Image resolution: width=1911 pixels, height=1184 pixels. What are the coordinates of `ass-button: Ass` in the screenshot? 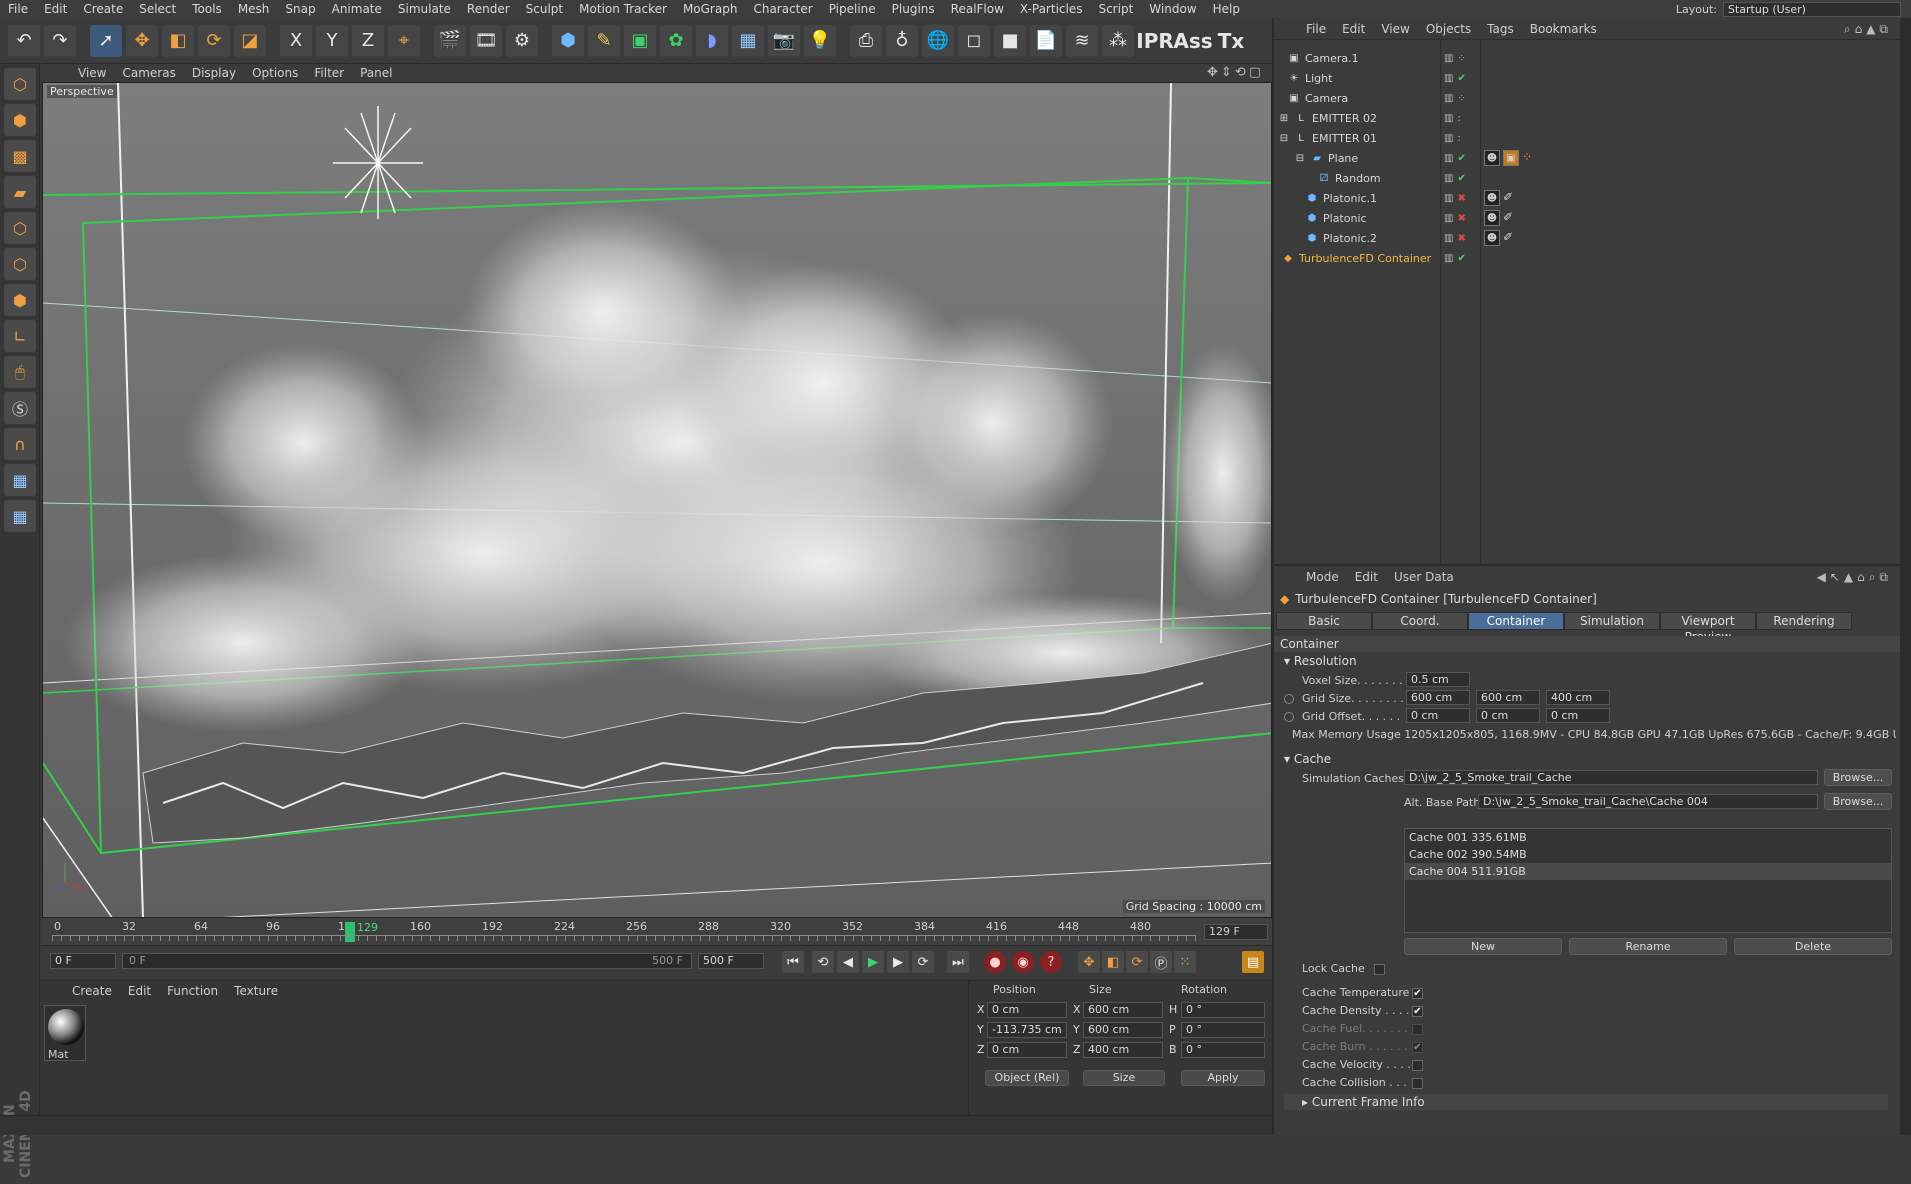 It's located at (1192, 41).